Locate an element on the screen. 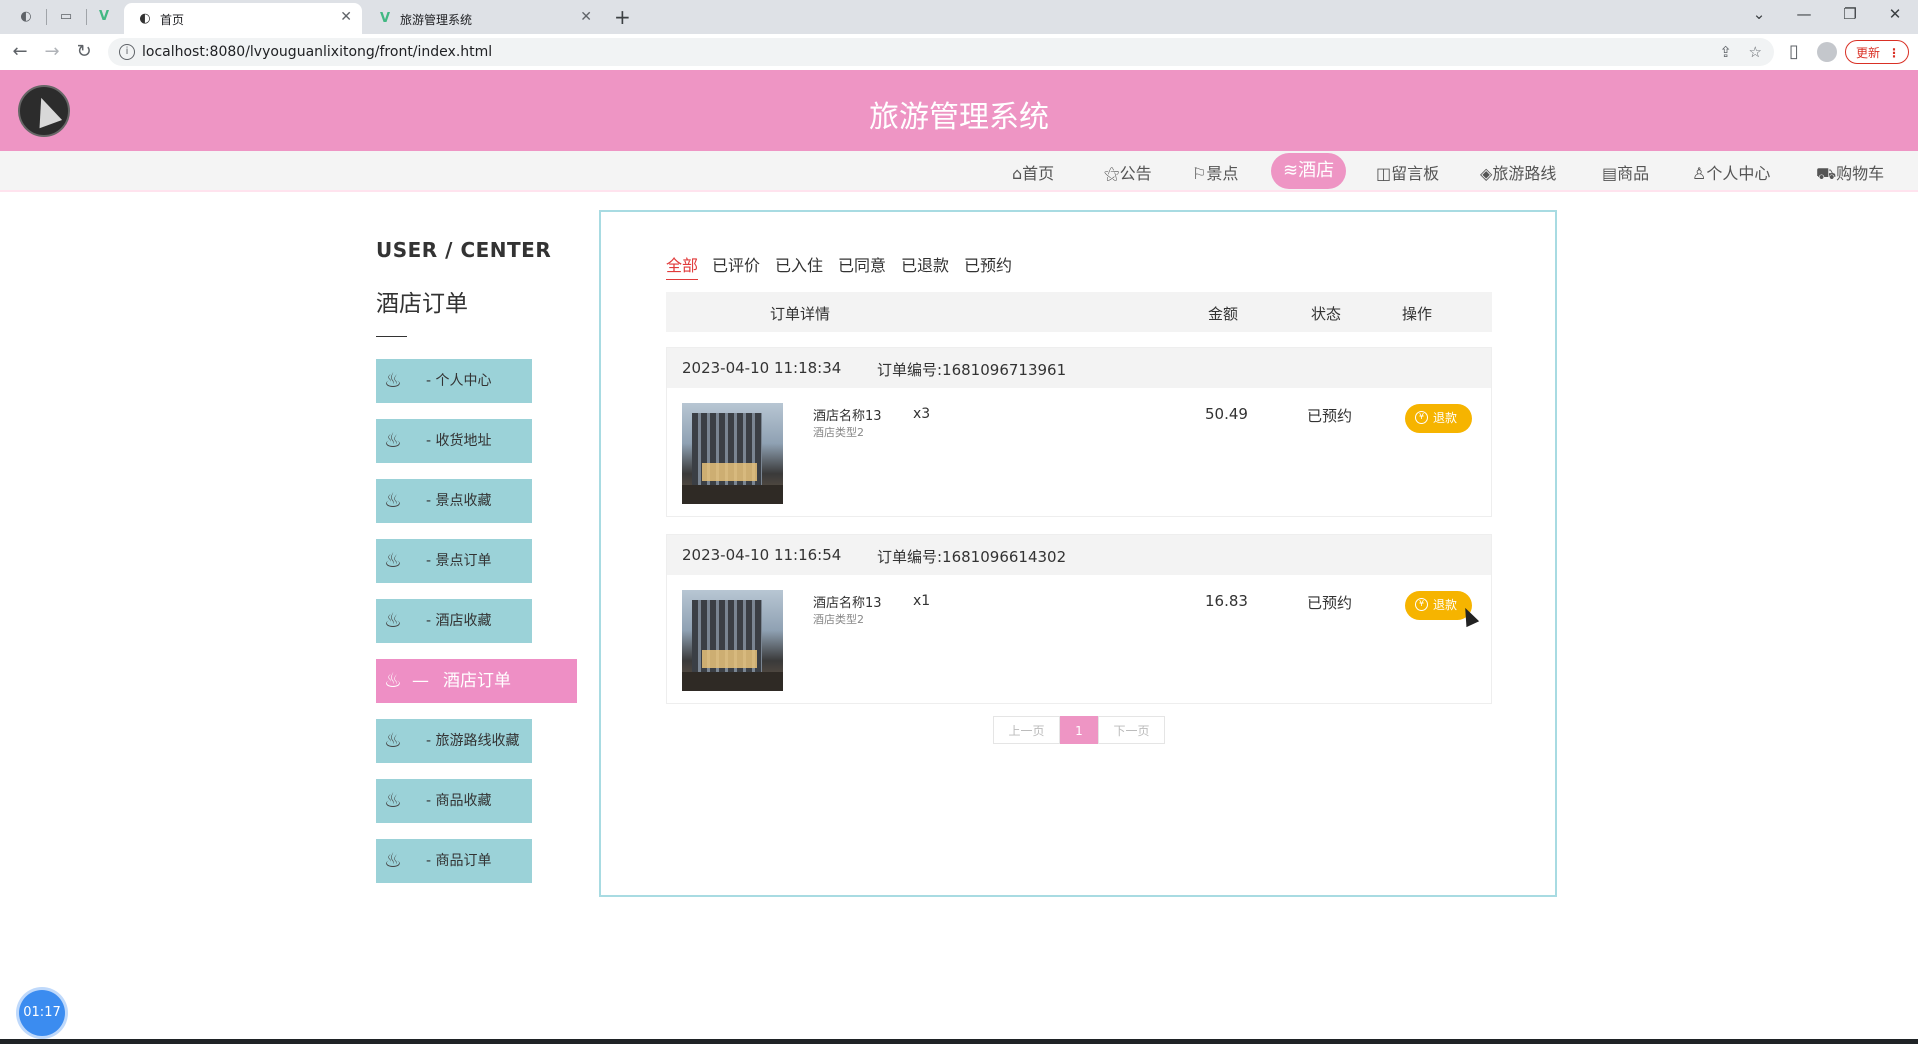 The image size is (1918, 1044). site-header: 旅游管理系统 is located at coordinates (959, 110).